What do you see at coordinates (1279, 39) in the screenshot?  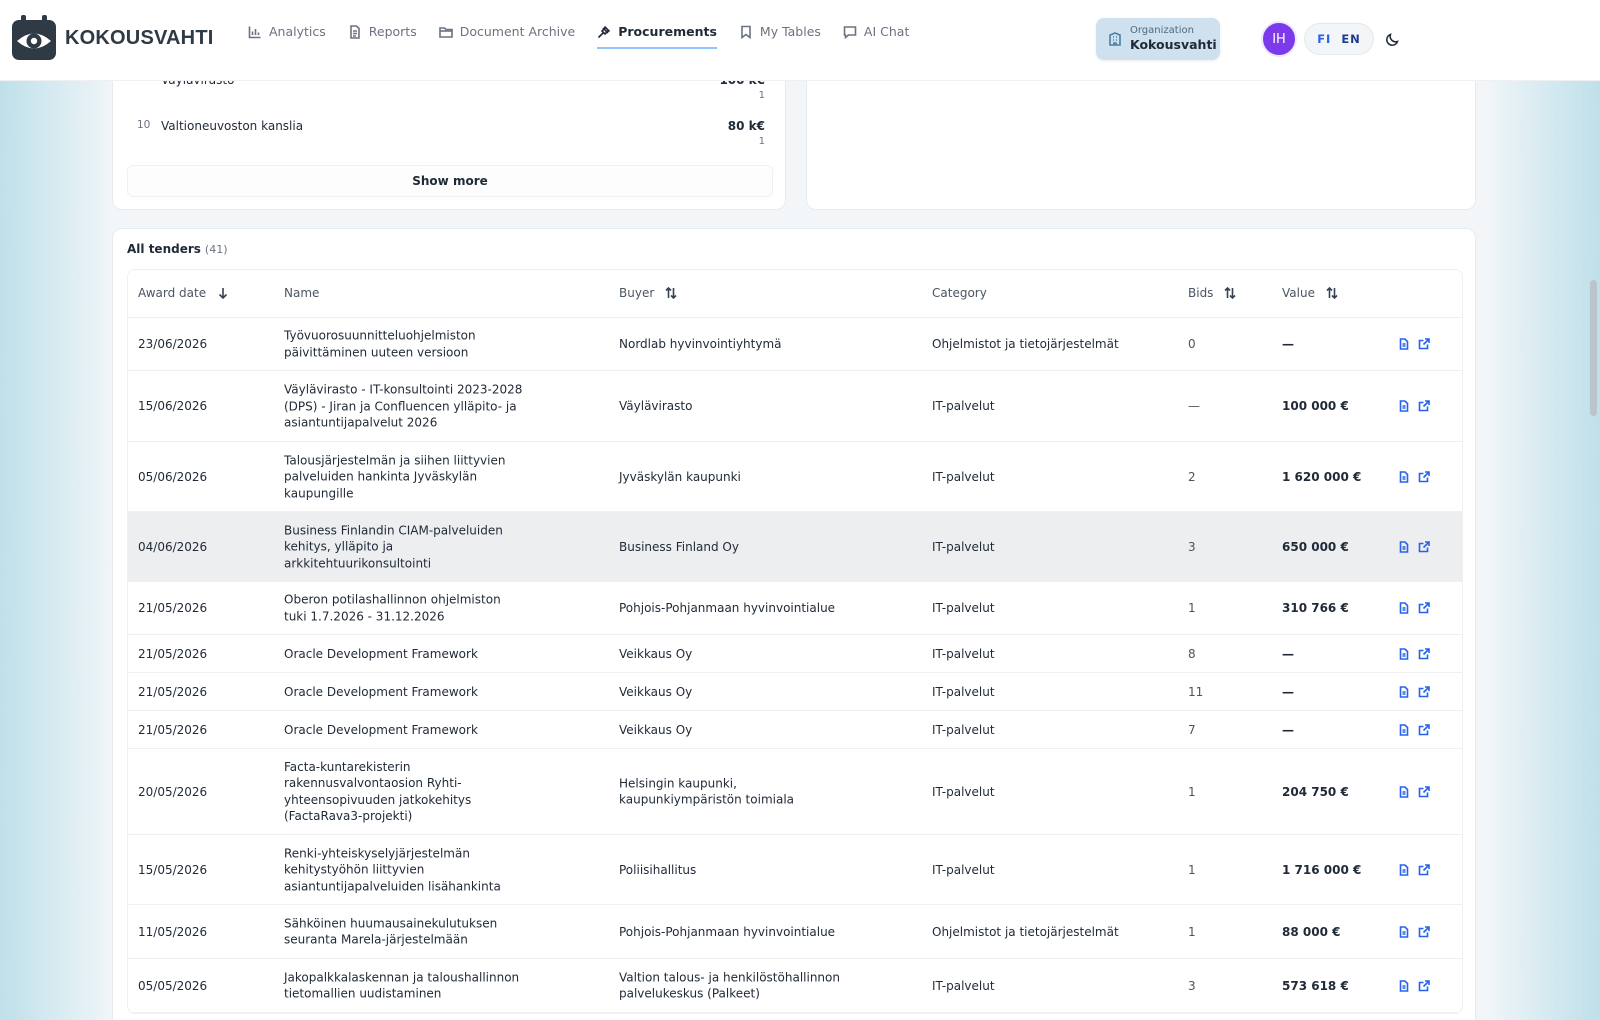 I see `user-avatar: IH` at bounding box center [1279, 39].